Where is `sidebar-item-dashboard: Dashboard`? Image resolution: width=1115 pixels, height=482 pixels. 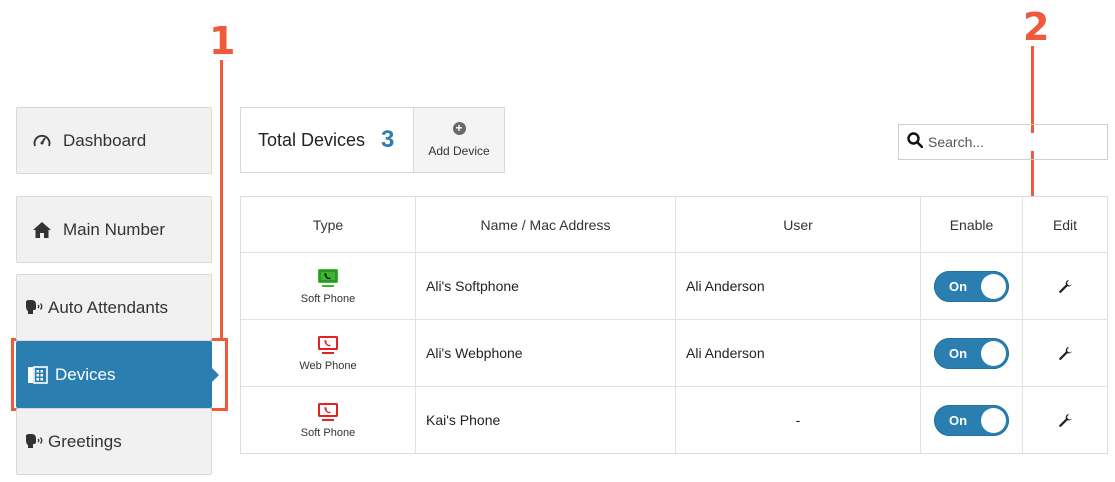
sidebar-item-dashboard: Dashboard is located at coordinates (114, 140).